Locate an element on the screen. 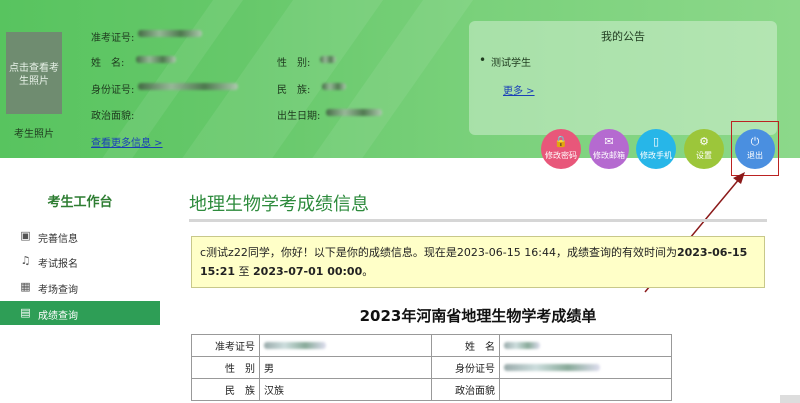 This screenshot has height=403, width=800. table-label: 准考证号 is located at coordinates (225, 345).